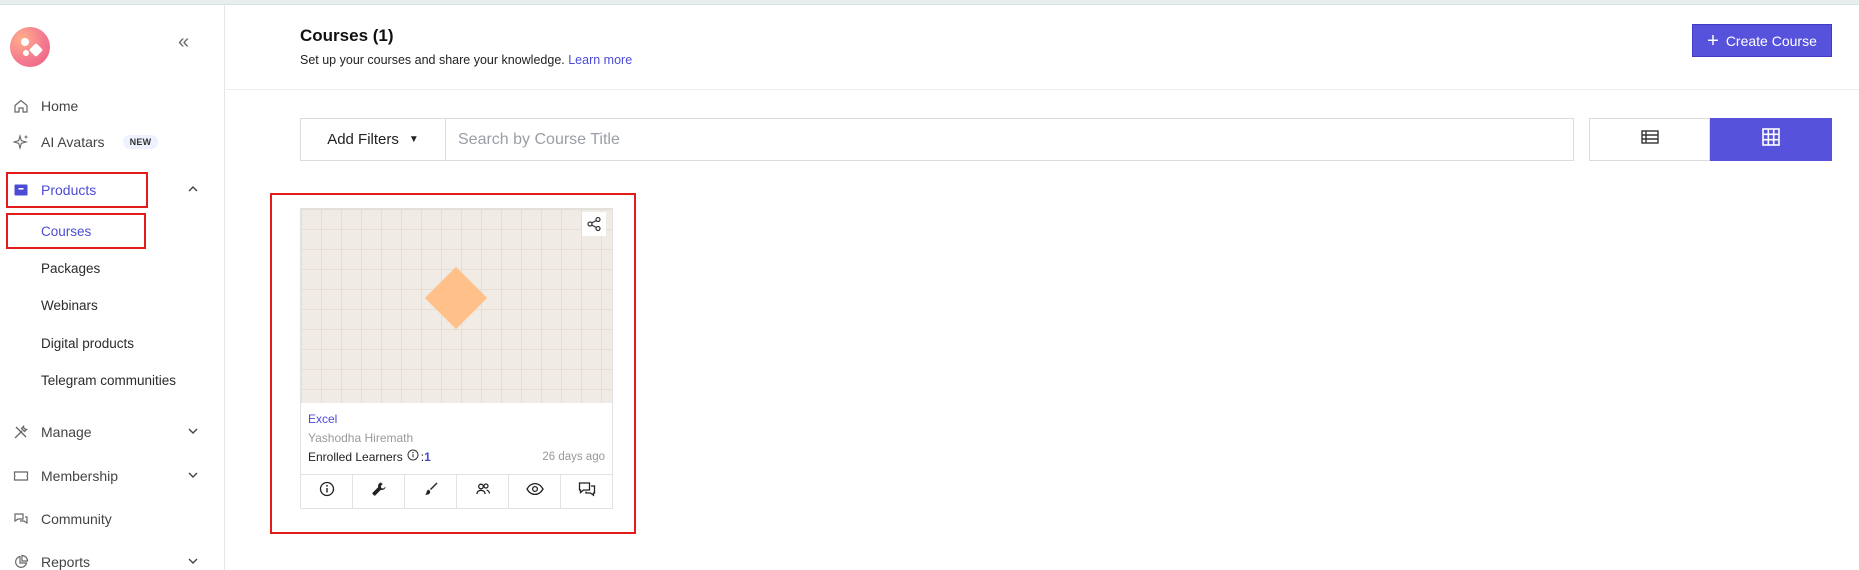 The width and height of the screenshot is (1859, 570). Describe the element at coordinates (1009, 139) in the screenshot. I see `search-input` at that location.